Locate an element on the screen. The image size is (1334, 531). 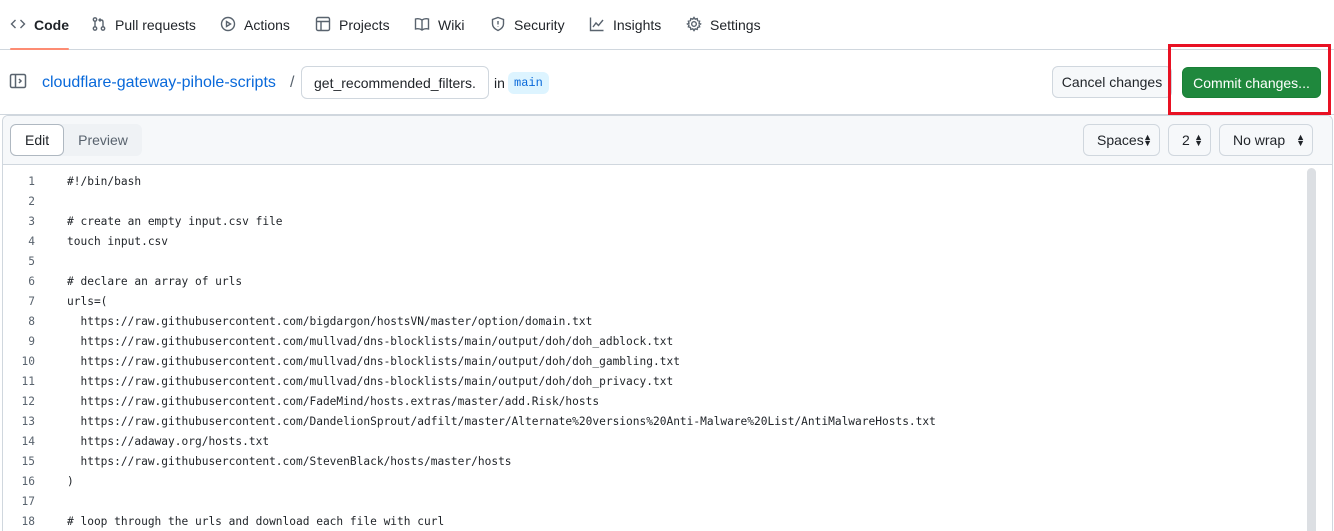
tab-pull-requests-label: Pull requests is located at coordinates (155, 25).